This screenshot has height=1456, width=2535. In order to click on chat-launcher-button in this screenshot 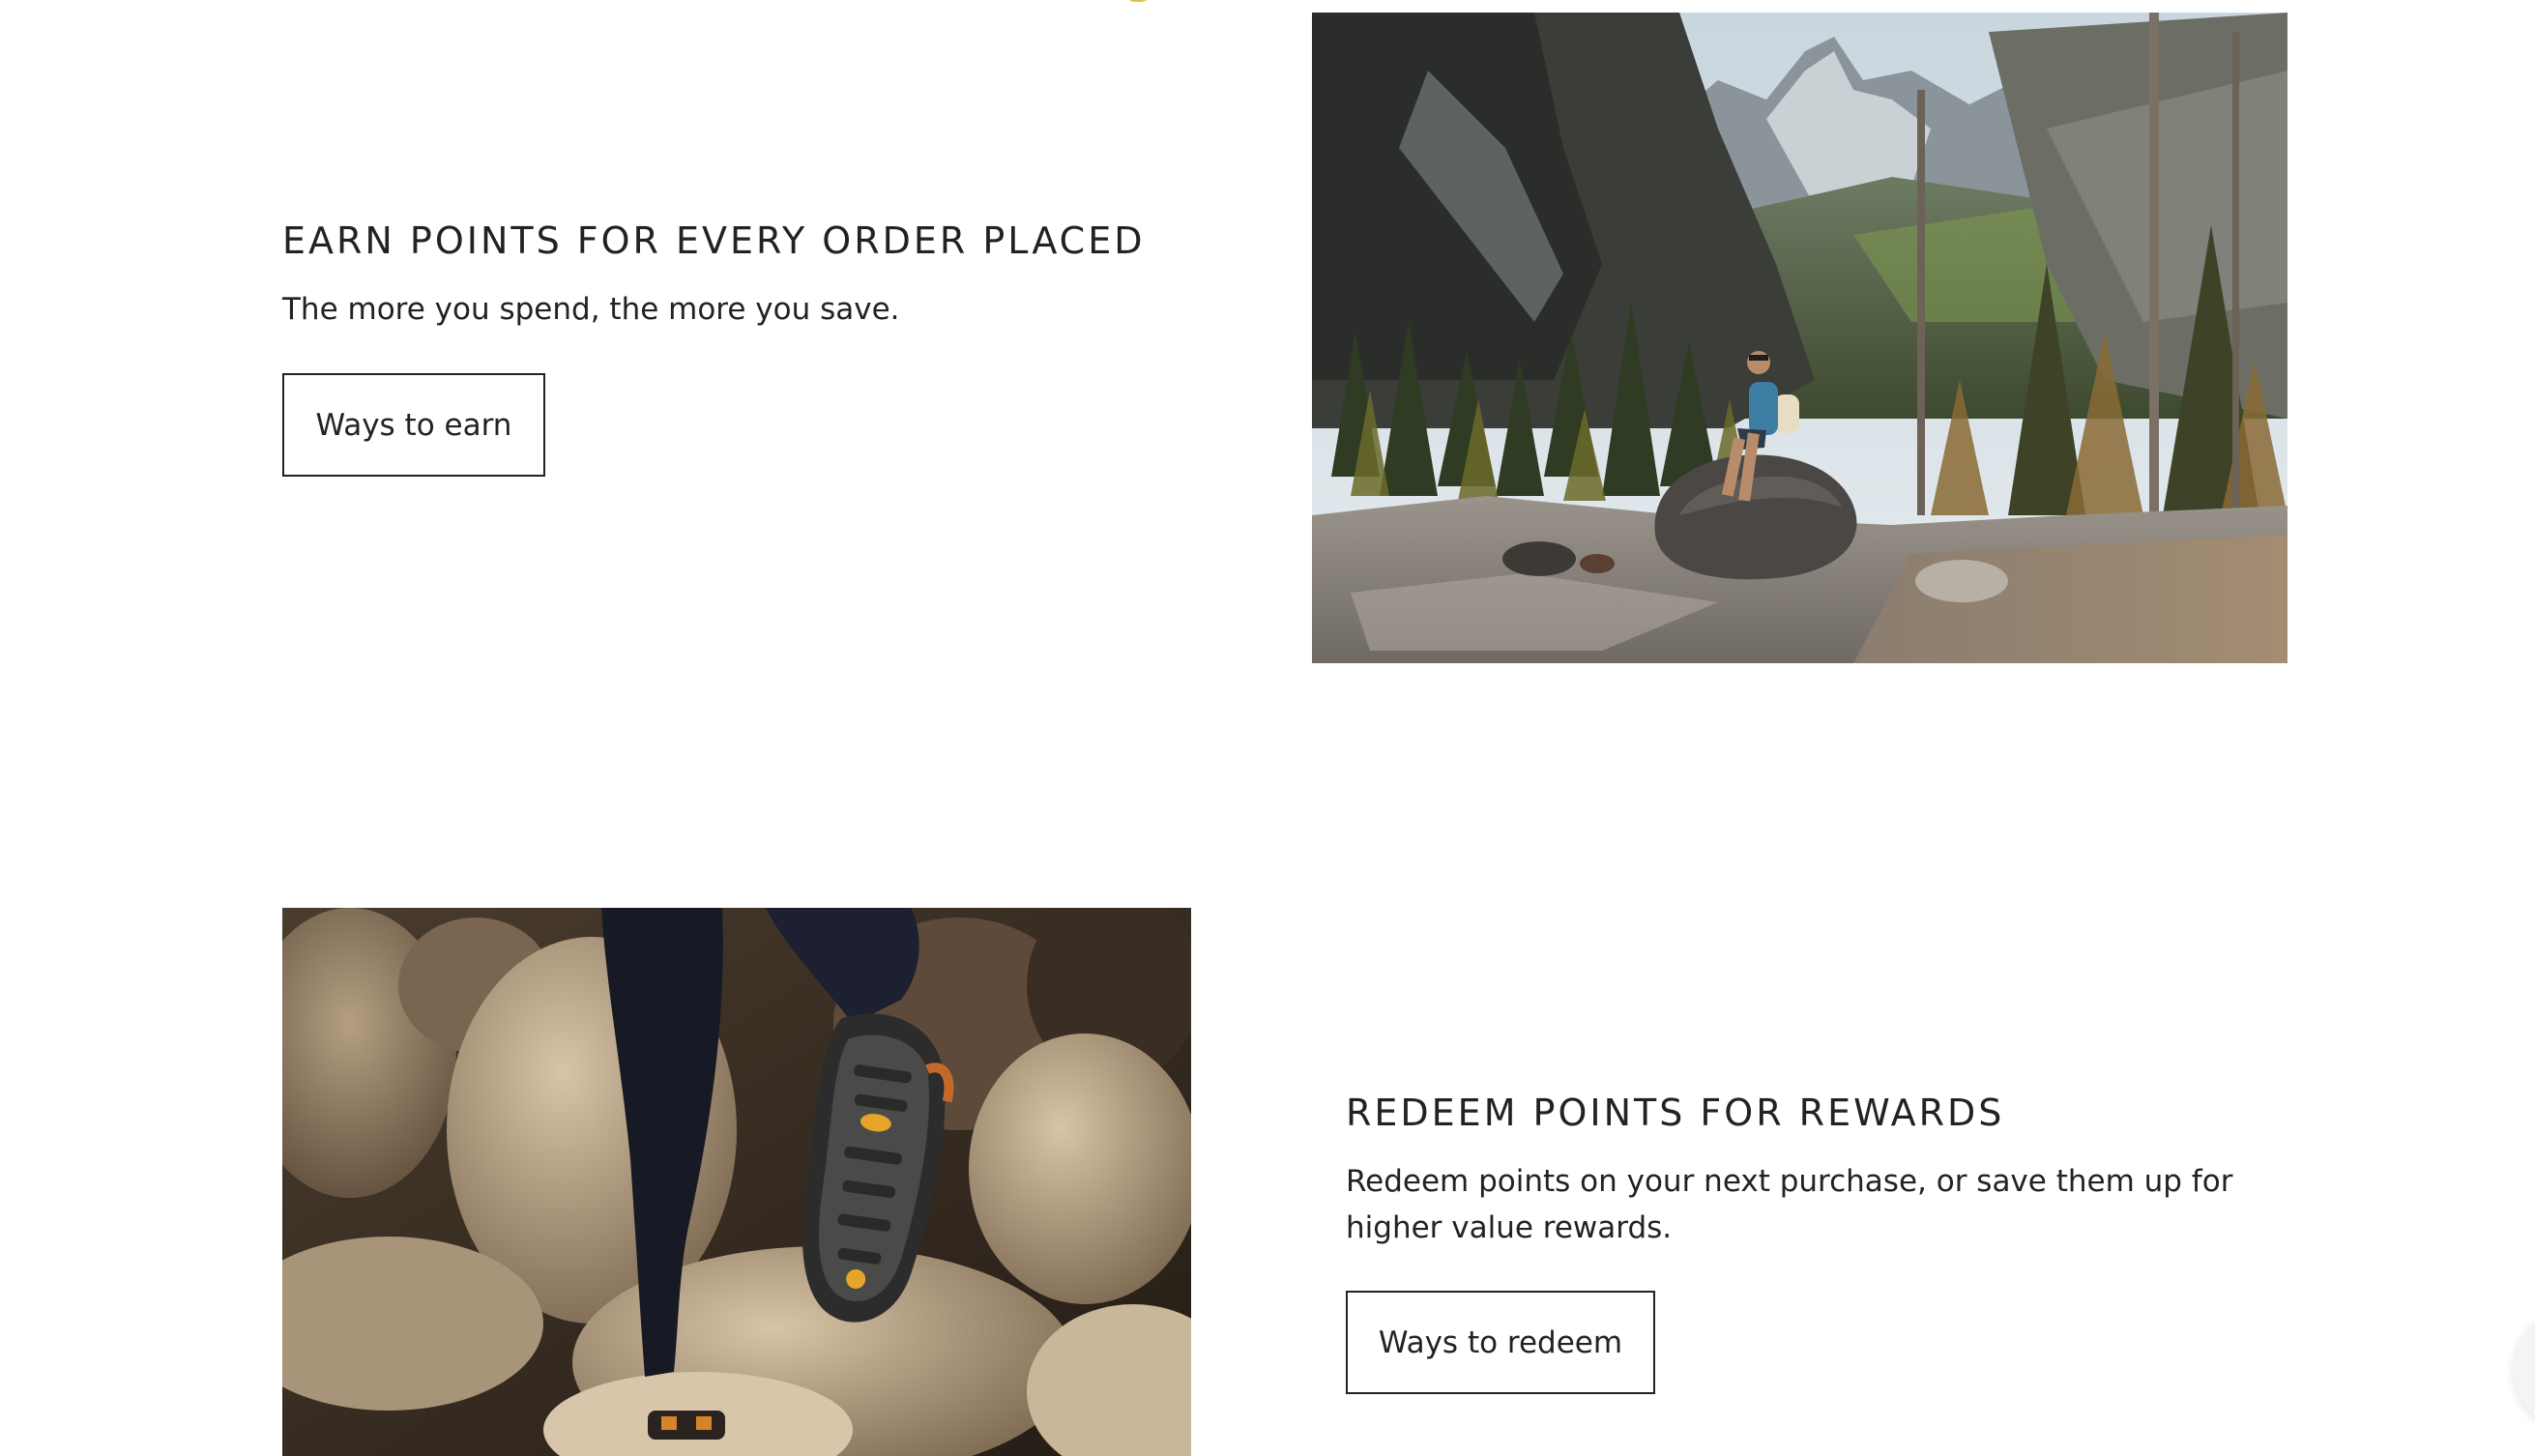, I will do `click(2525, 1370)`.